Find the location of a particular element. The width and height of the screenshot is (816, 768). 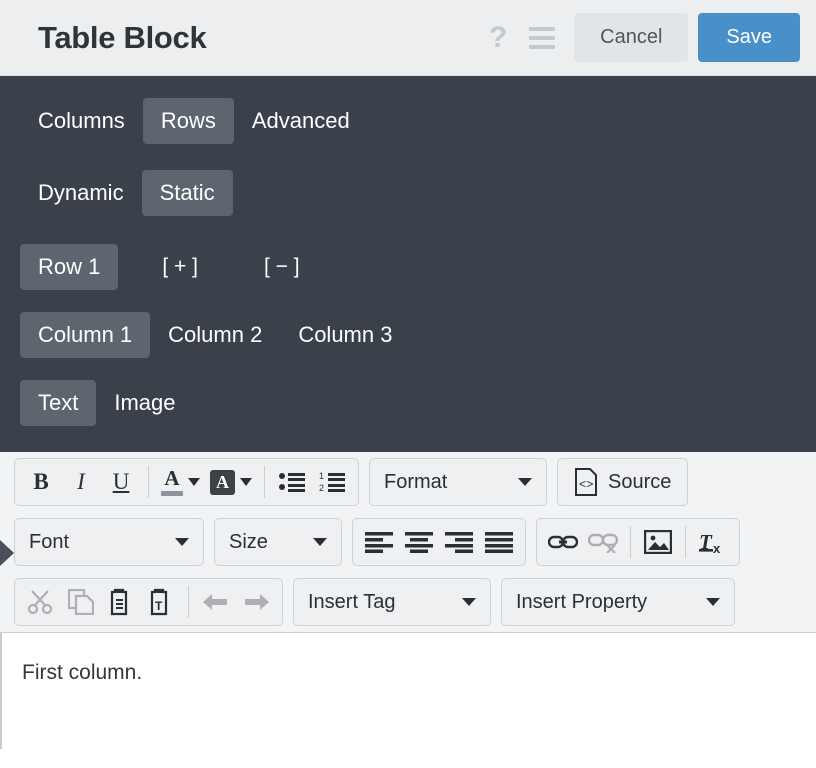

column-2-button: Column 2 is located at coordinates (215, 335).